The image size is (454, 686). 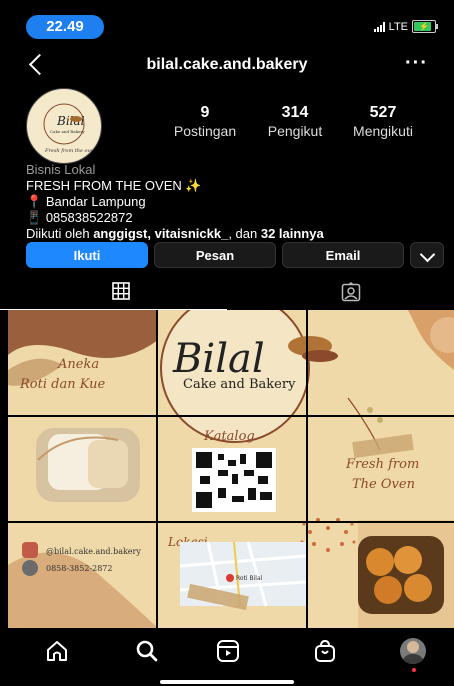 I want to click on shop-icon, so click(x=325, y=651).